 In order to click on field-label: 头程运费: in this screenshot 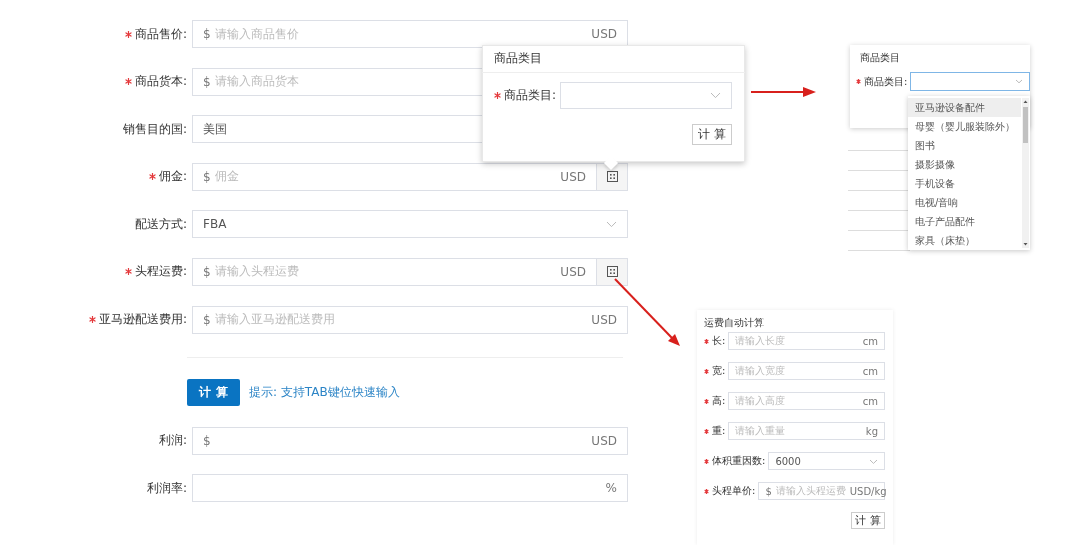, I will do `click(160, 272)`.